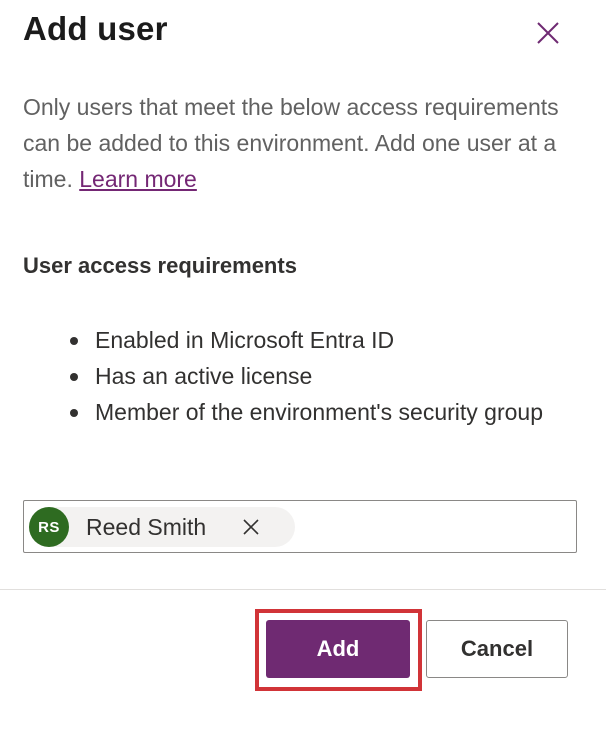 The width and height of the screenshot is (606, 737). Describe the element at coordinates (138, 179) in the screenshot. I see `learn-more-link: Learn more` at that location.